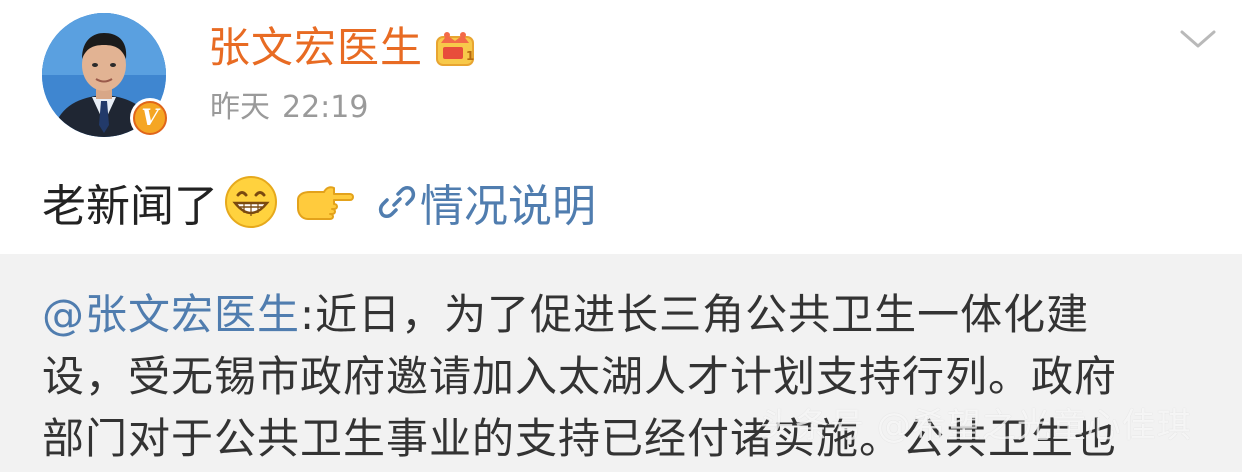  I want to click on grin-emoji-icon, so click(251, 202).